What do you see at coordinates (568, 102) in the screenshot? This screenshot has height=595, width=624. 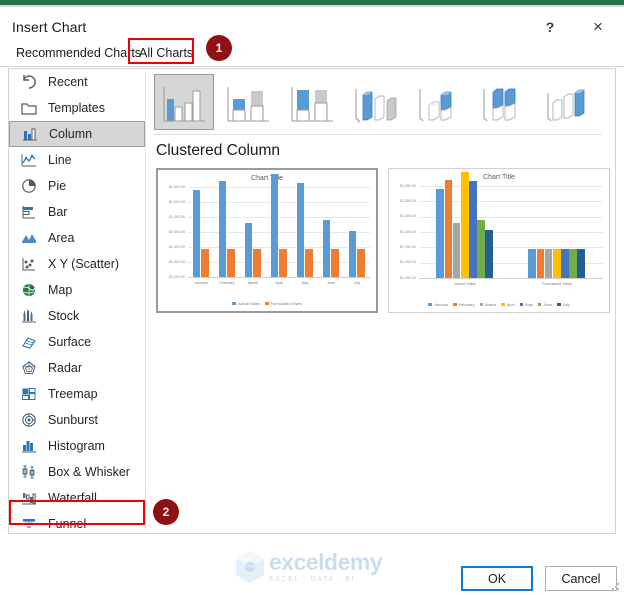 I see `chart-subtype-3d-column` at bounding box center [568, 102].